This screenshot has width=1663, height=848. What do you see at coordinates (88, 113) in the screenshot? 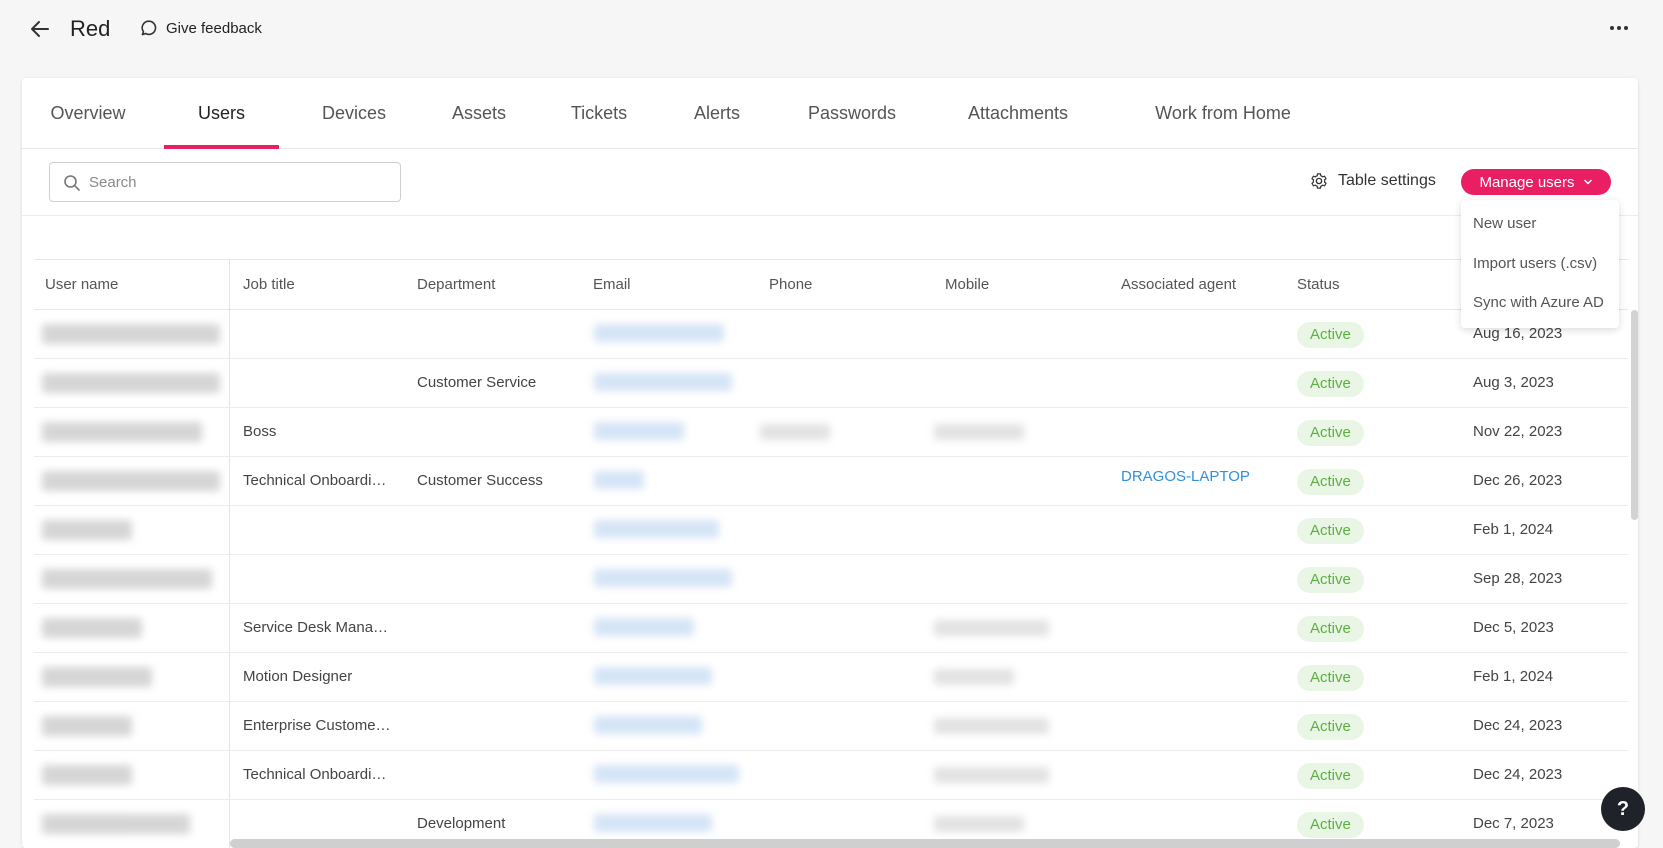
I see `tab-overview: Overview` at bounding box center [88, 113].